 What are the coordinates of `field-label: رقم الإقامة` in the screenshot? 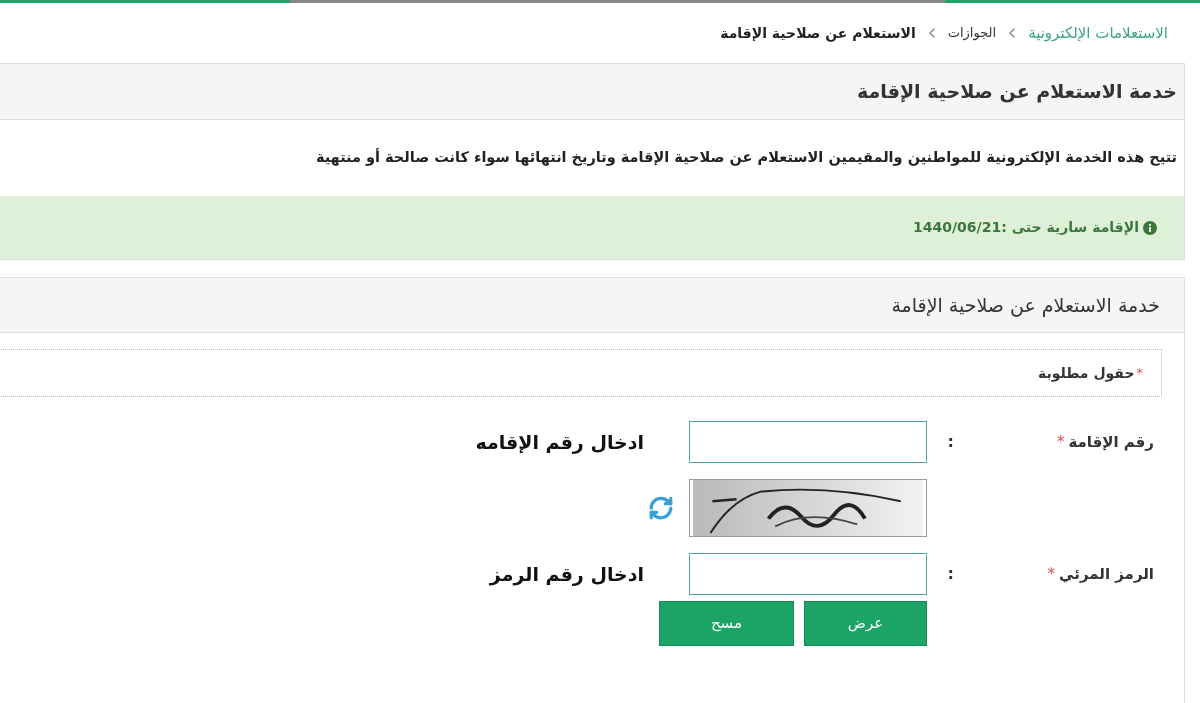 It's located at (1111, 442).